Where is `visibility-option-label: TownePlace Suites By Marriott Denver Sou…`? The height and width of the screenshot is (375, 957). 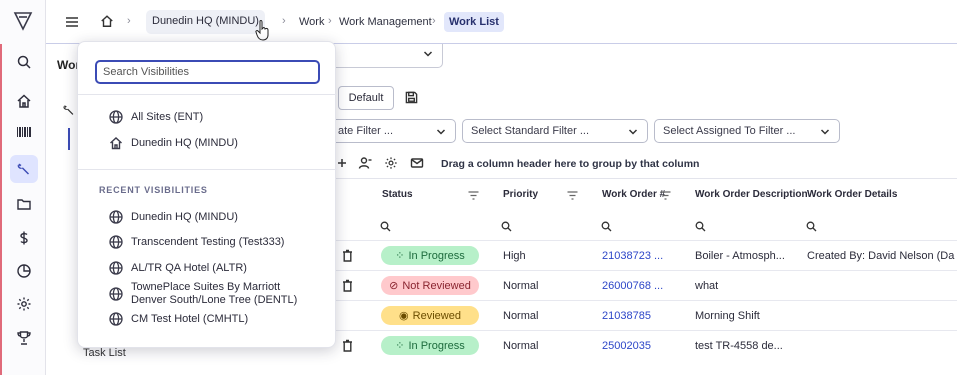 visibility-option-label: TownePlace Suites By Marriott Denver Sou… is located at coordinates (214, 293).